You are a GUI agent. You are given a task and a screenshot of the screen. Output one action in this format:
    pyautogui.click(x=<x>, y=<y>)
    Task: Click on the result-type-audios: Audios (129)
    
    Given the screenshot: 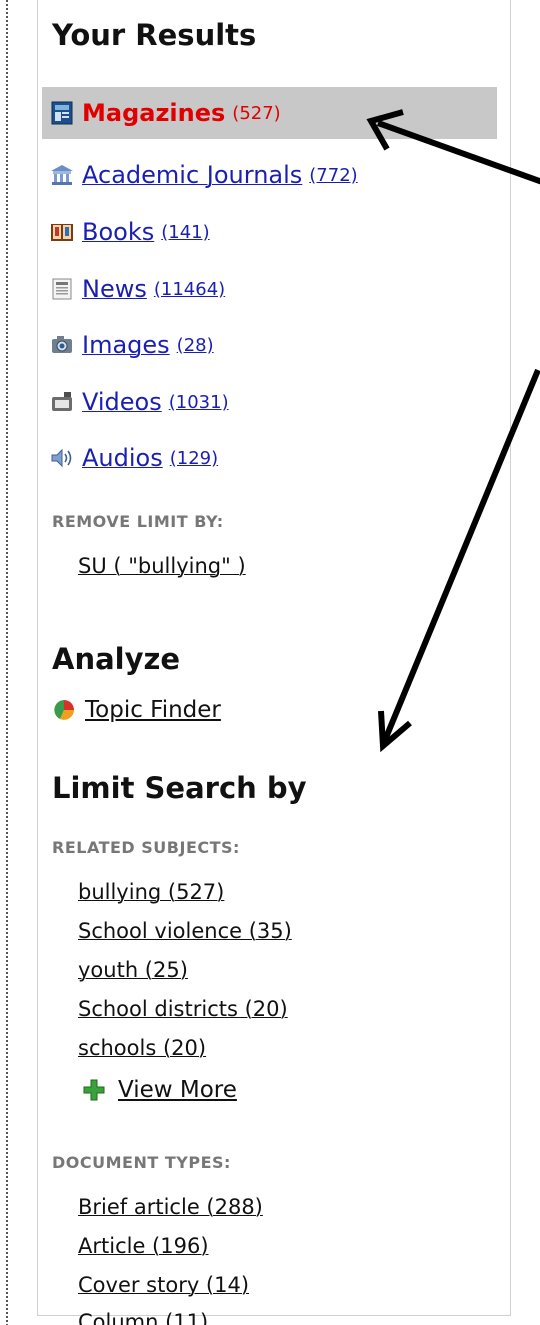 What is the action you would take?
    pyautogui.click(x=134, y=458)
    